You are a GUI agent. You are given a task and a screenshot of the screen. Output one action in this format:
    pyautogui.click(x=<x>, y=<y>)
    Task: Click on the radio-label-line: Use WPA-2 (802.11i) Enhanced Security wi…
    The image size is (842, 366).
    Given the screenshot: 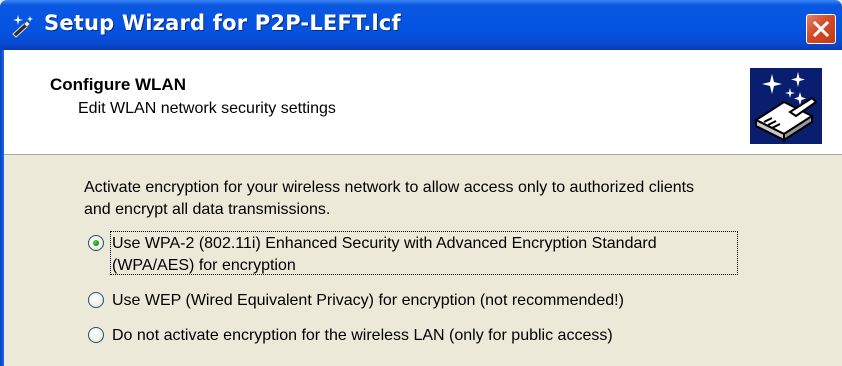 What is the action you would take?
    pyautogui.click(x=384, y=243)
    